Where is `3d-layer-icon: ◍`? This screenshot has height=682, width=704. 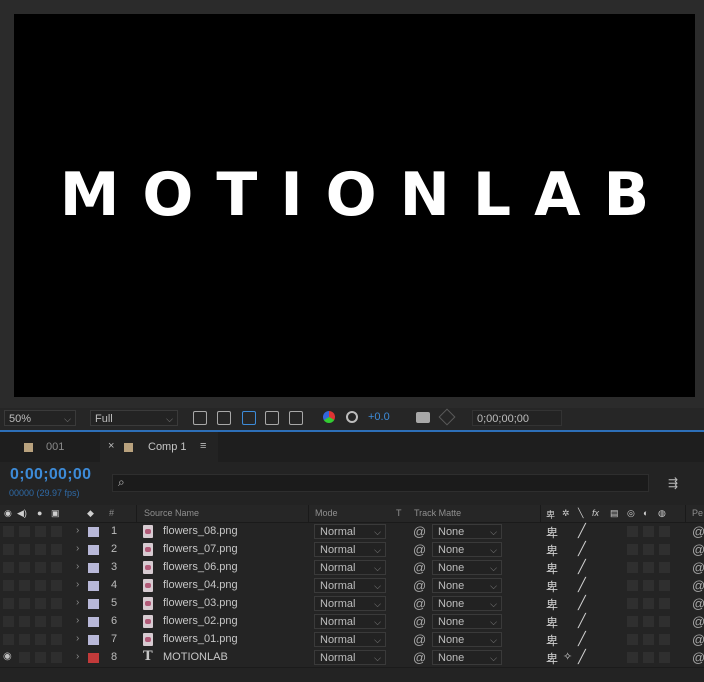 3d-layer-icon: ◍ is located at coordinates (662, 513).